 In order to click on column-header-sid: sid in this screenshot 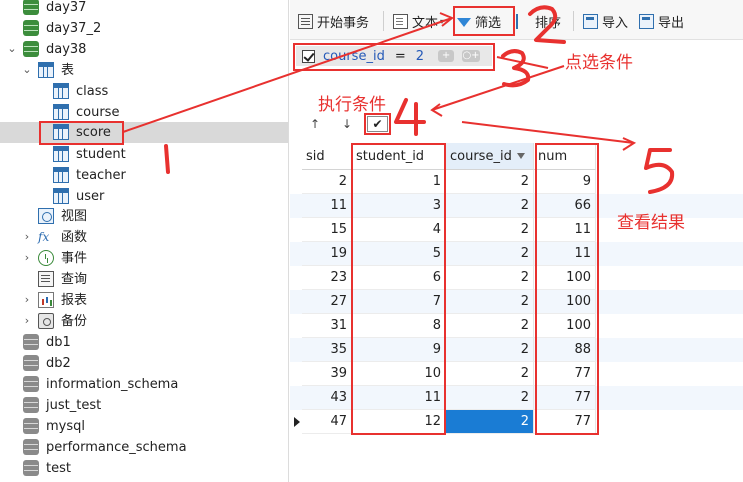, I will do `click(327, 156)`.